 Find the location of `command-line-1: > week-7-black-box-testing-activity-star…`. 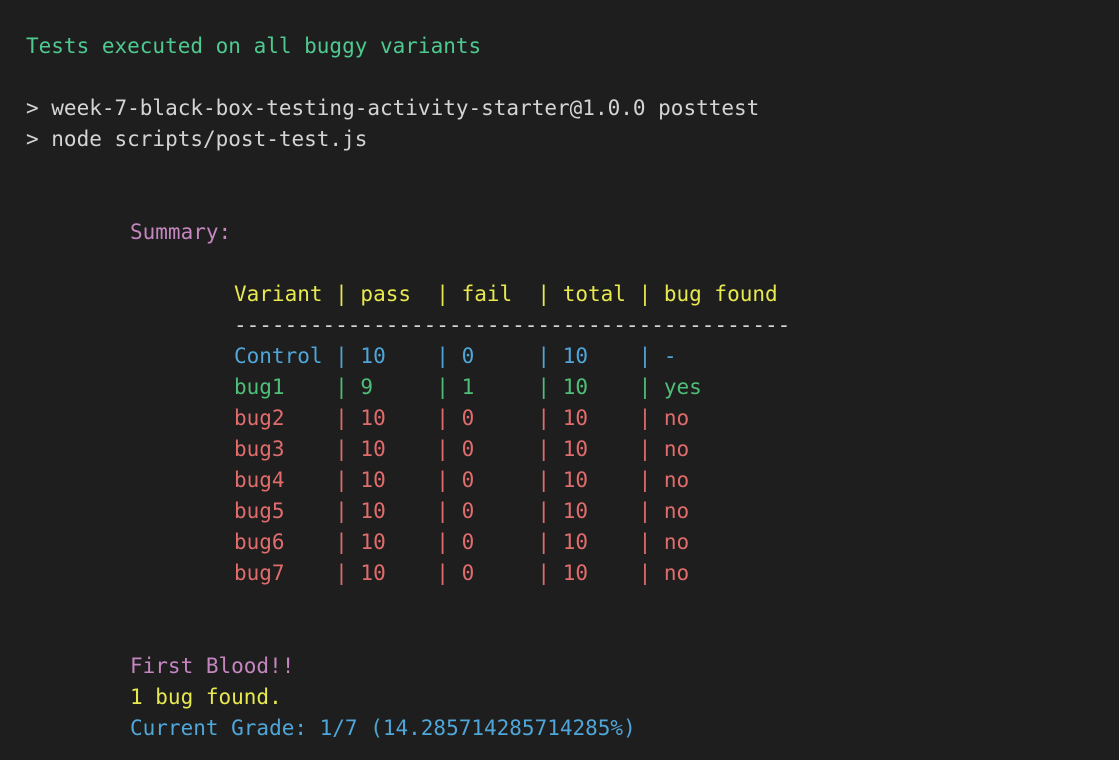

command-line-1: > week-7-black-box-testing-activity-star… is located at coordinates (393, 108).